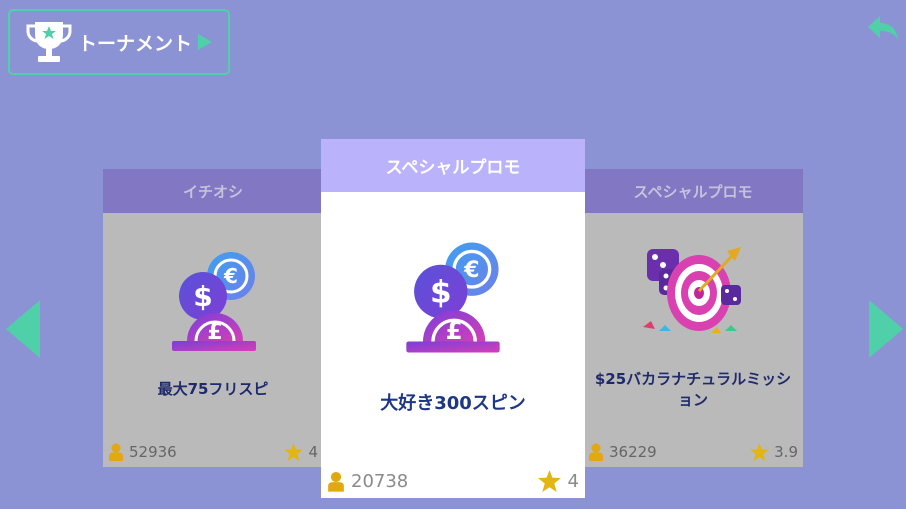  Describe the element at coordinates (633, 452) in the screenshot. I see `player-count-value: 36229` at that location.